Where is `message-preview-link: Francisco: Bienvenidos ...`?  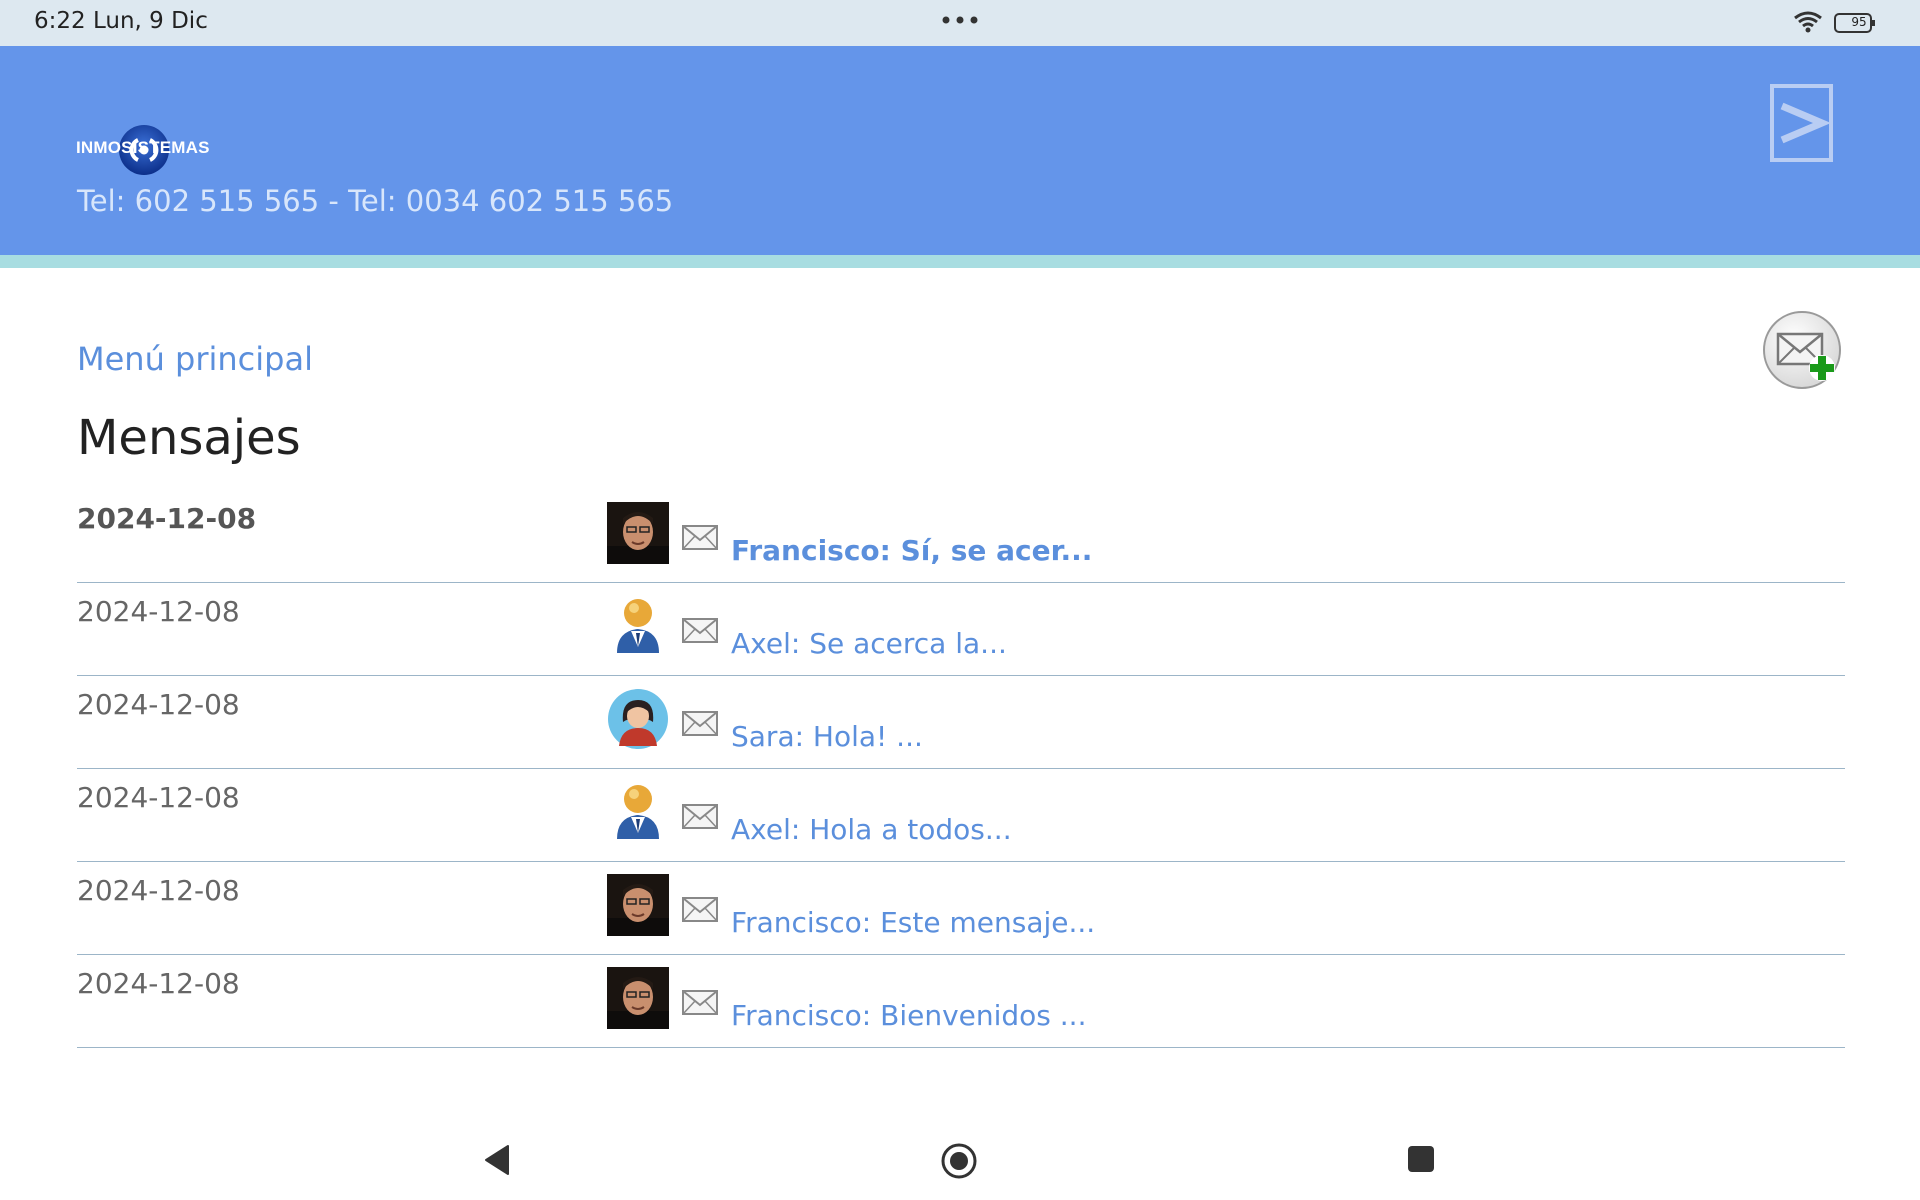
message-preview-link: Francisco: Bienvenidos ... is located at coordinates (908, 1015).